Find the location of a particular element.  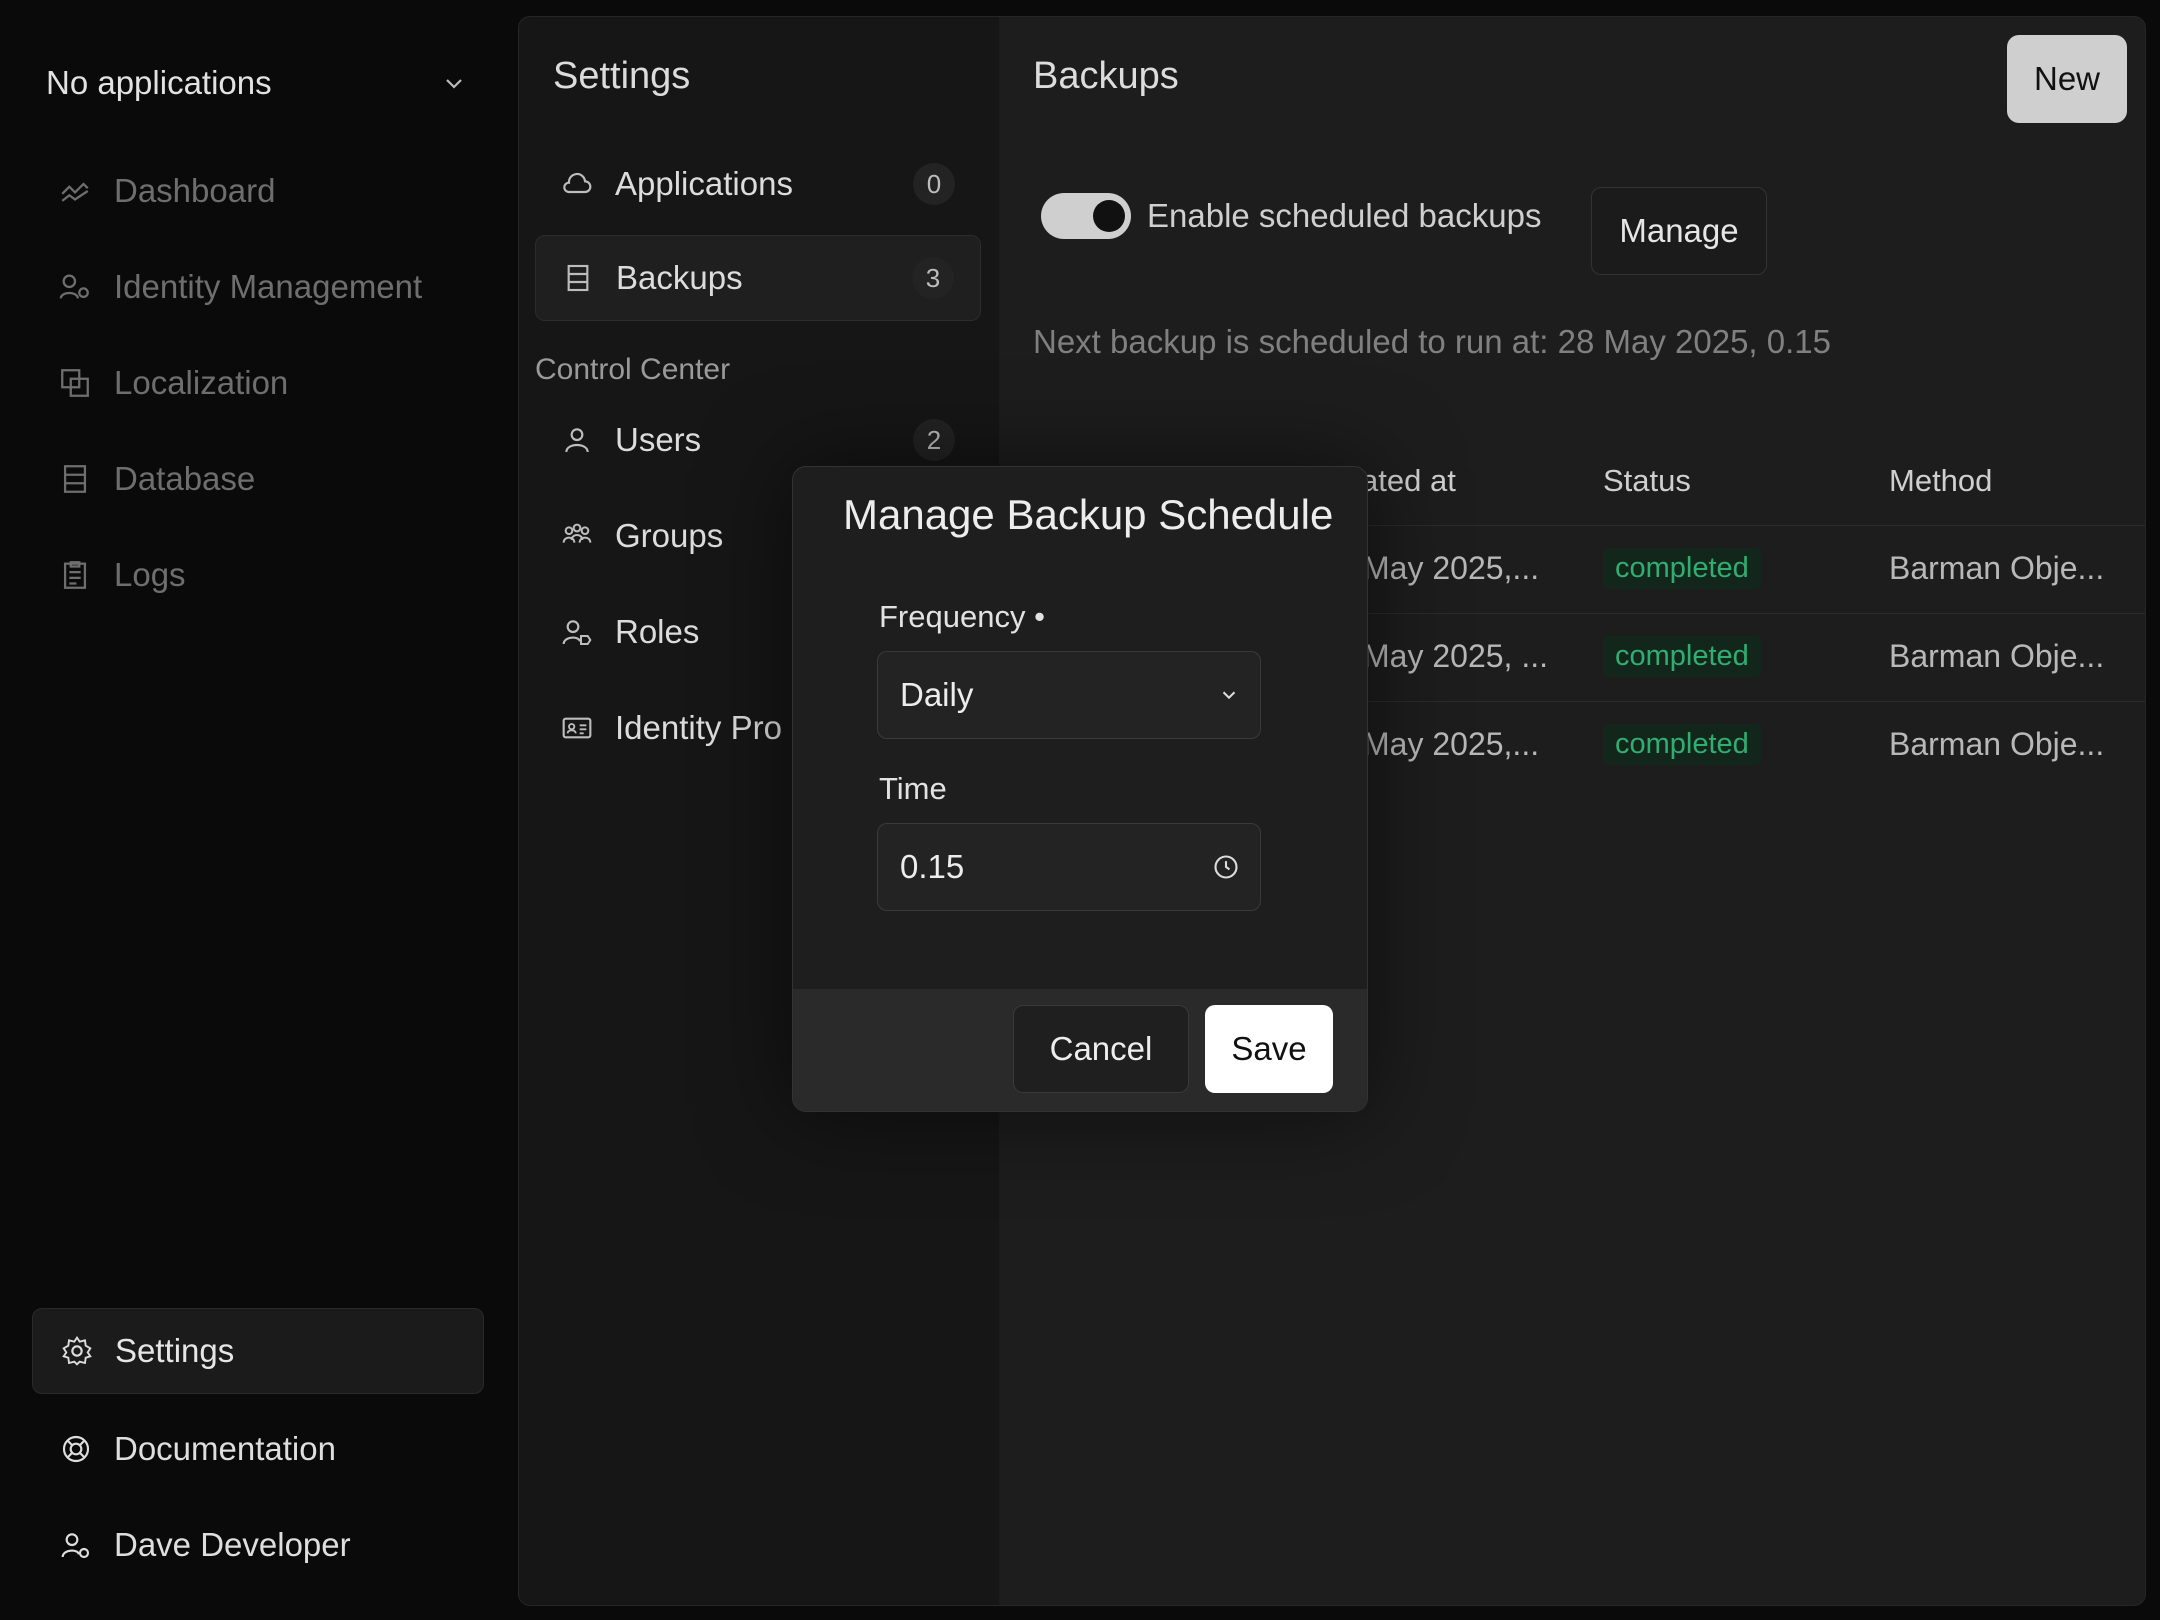

frequency-value: Daily is located at coordinates (937, 694).